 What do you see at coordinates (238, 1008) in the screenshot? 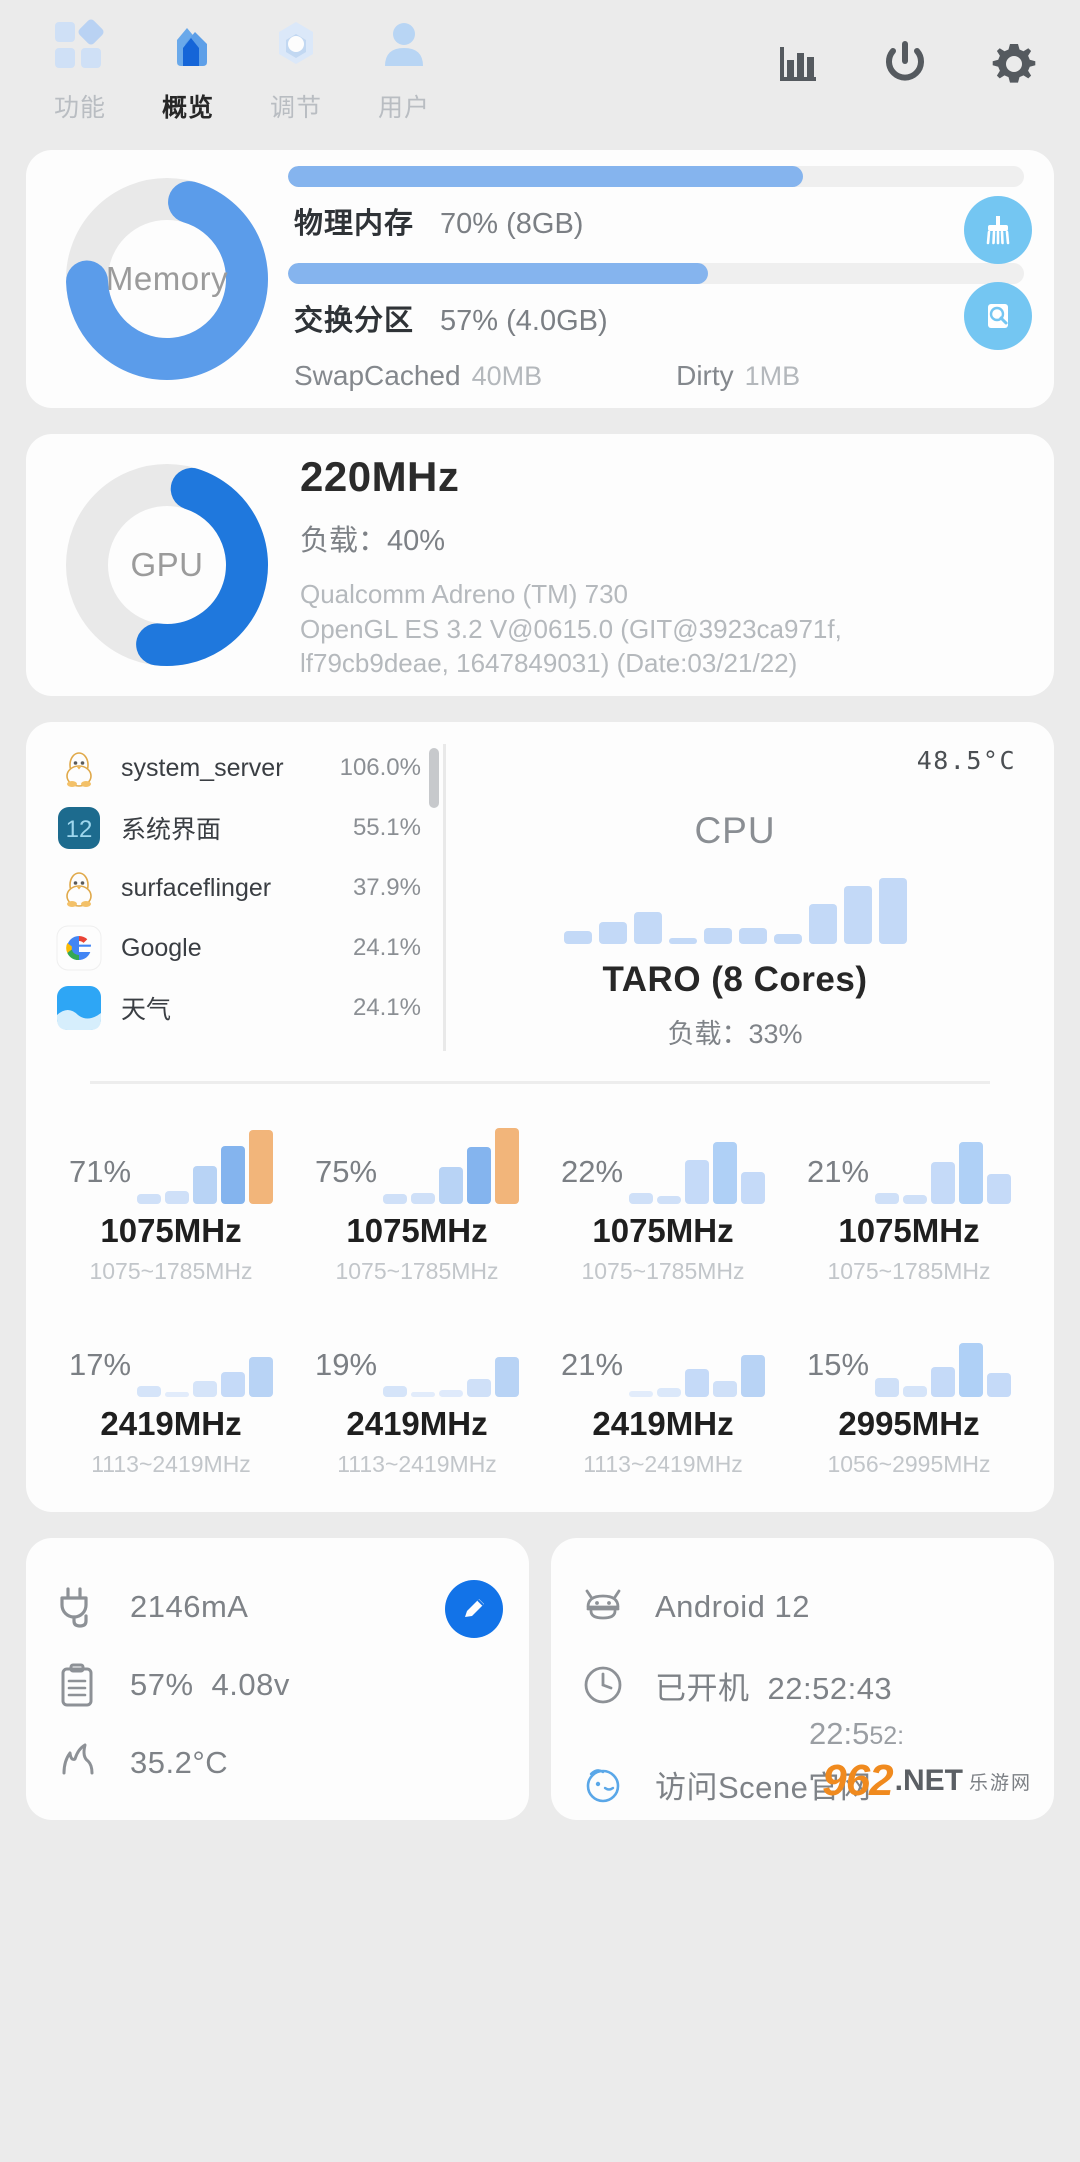
I see `list-item: 天气 24.1%` at bounding box center [238, 1008].